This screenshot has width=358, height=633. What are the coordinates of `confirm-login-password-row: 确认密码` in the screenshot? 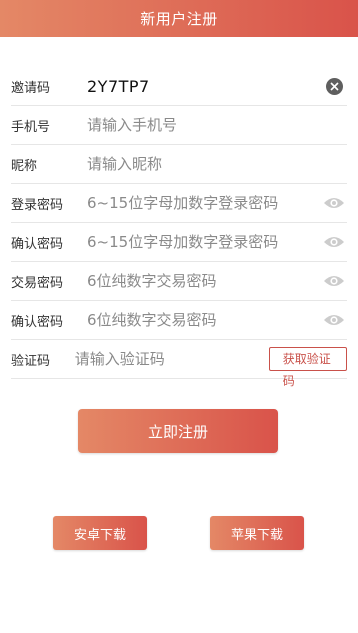 It's located at (179, 242).